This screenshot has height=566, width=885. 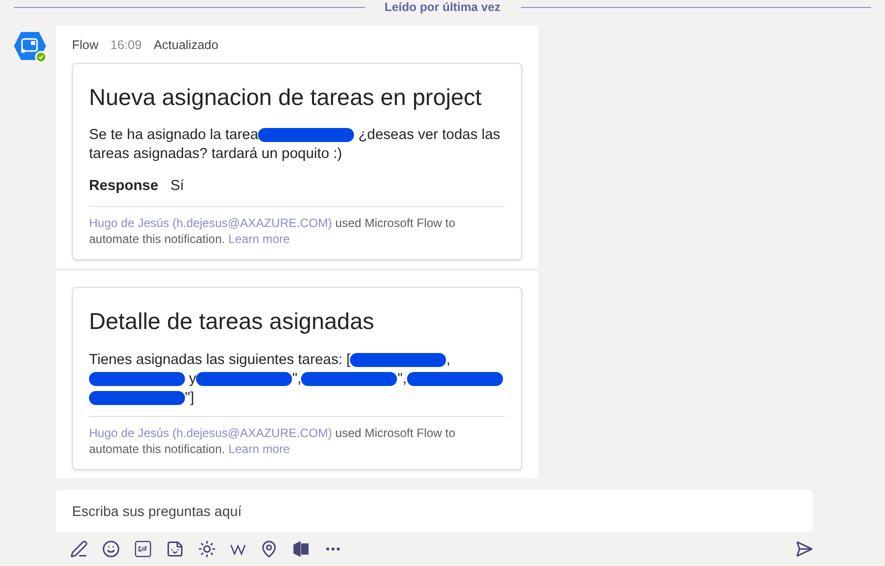 I want to click on sender-name: Flow, so click(x=85, y=45).